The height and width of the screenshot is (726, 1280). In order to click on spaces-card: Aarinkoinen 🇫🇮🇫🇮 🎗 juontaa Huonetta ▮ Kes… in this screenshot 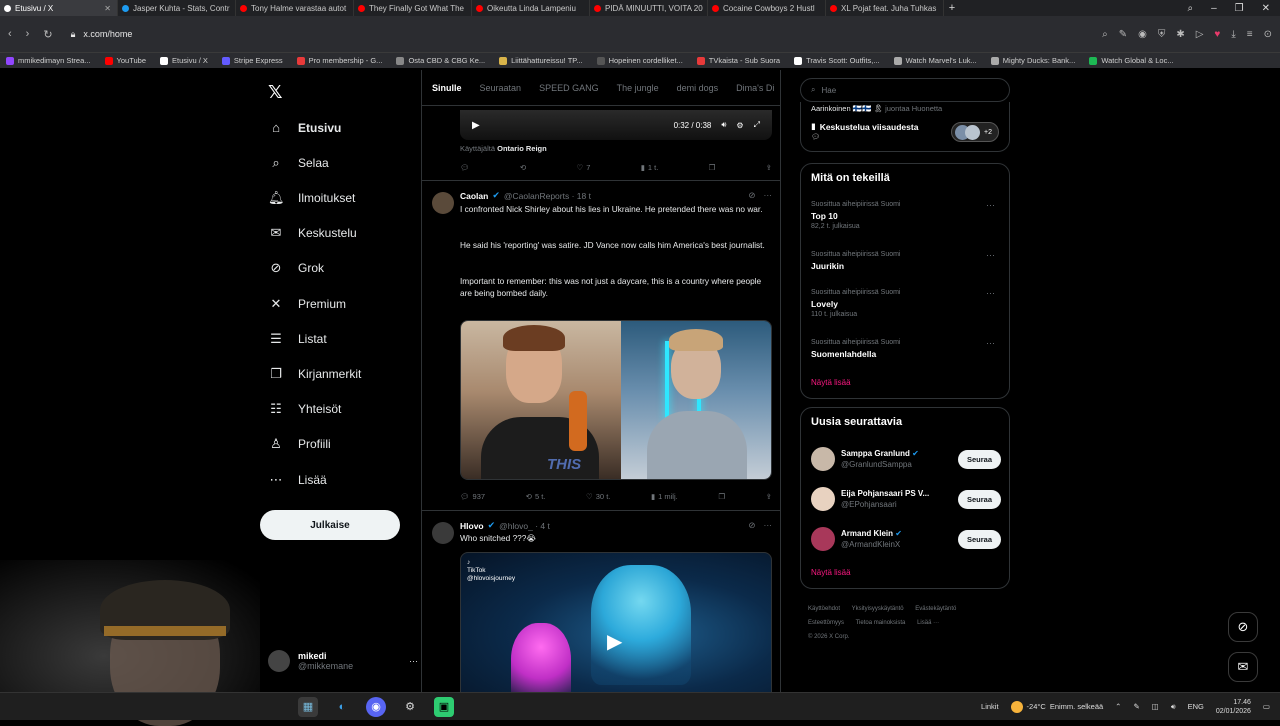, I will do `click(905, 127)`.